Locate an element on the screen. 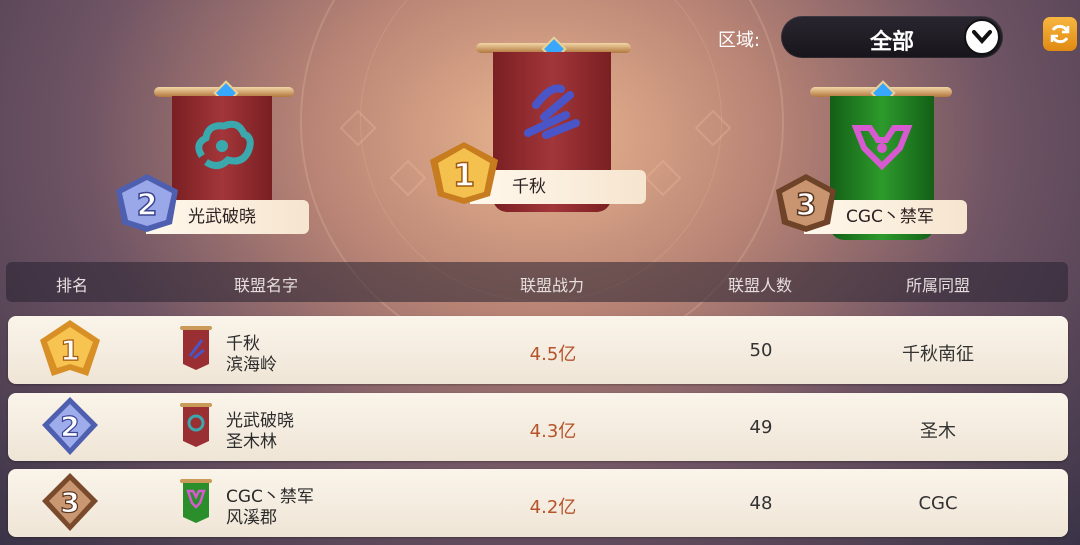 This screenshot has width=1080, height=545. alliance-power: 4.3亿 is located at coordinates (553, 431).